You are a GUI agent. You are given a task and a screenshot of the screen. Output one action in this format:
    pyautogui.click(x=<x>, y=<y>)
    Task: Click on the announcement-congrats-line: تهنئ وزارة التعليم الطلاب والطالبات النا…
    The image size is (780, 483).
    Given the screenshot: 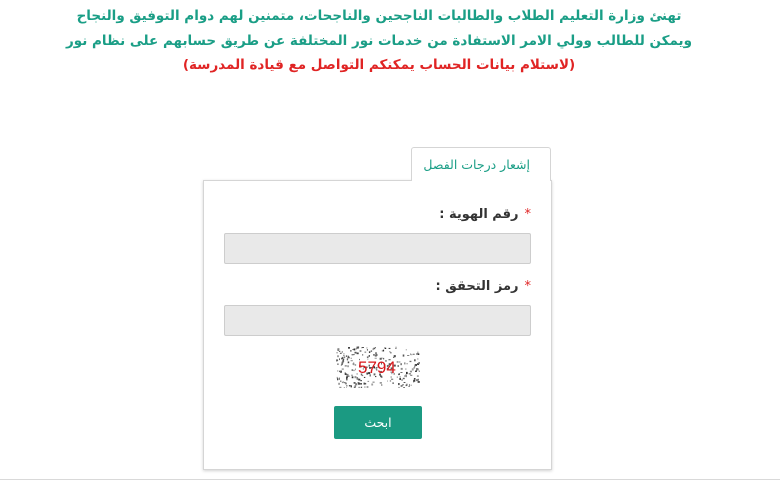 What is the action you would take?
    pyautogui.click(x=379, y=16)
    